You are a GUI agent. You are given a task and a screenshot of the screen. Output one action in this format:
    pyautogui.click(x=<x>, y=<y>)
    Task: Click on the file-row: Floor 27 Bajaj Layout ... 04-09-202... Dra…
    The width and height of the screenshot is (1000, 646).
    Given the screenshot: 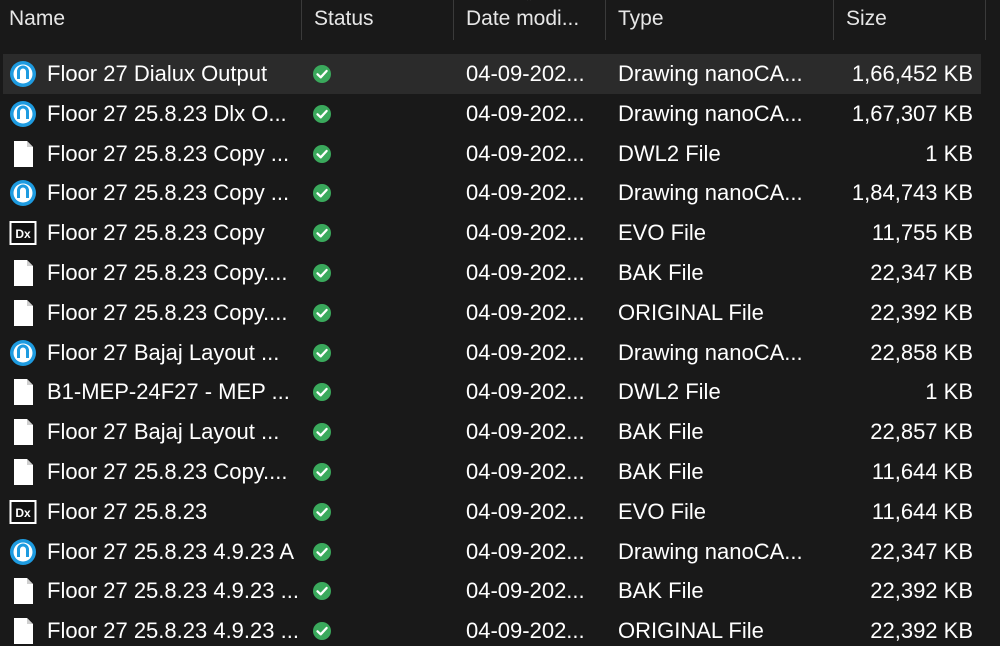 What is the action you would take?
    pyautogui.click(x=492, y=353)
    